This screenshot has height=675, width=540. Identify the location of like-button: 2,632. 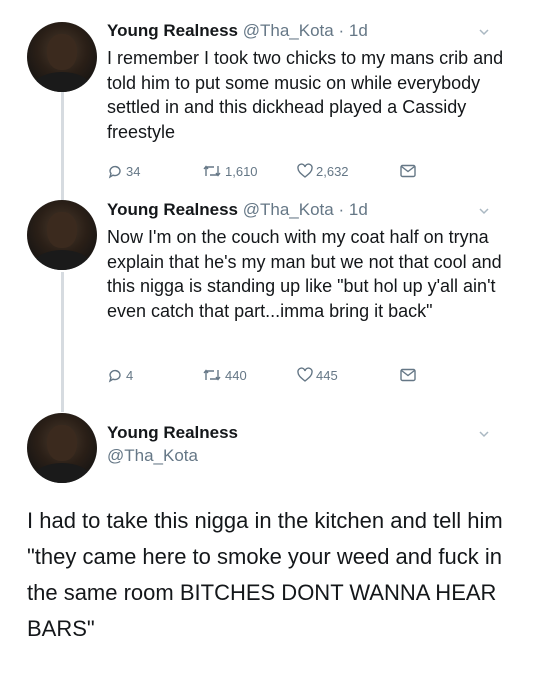
(323, 171).